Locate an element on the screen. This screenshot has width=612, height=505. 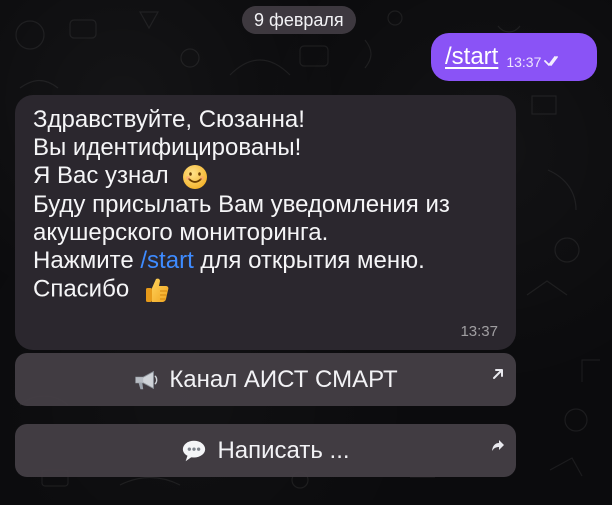
channel-aist-smart-button: Канал АИСТ СМАРТ is located at coordinates (265, 379).